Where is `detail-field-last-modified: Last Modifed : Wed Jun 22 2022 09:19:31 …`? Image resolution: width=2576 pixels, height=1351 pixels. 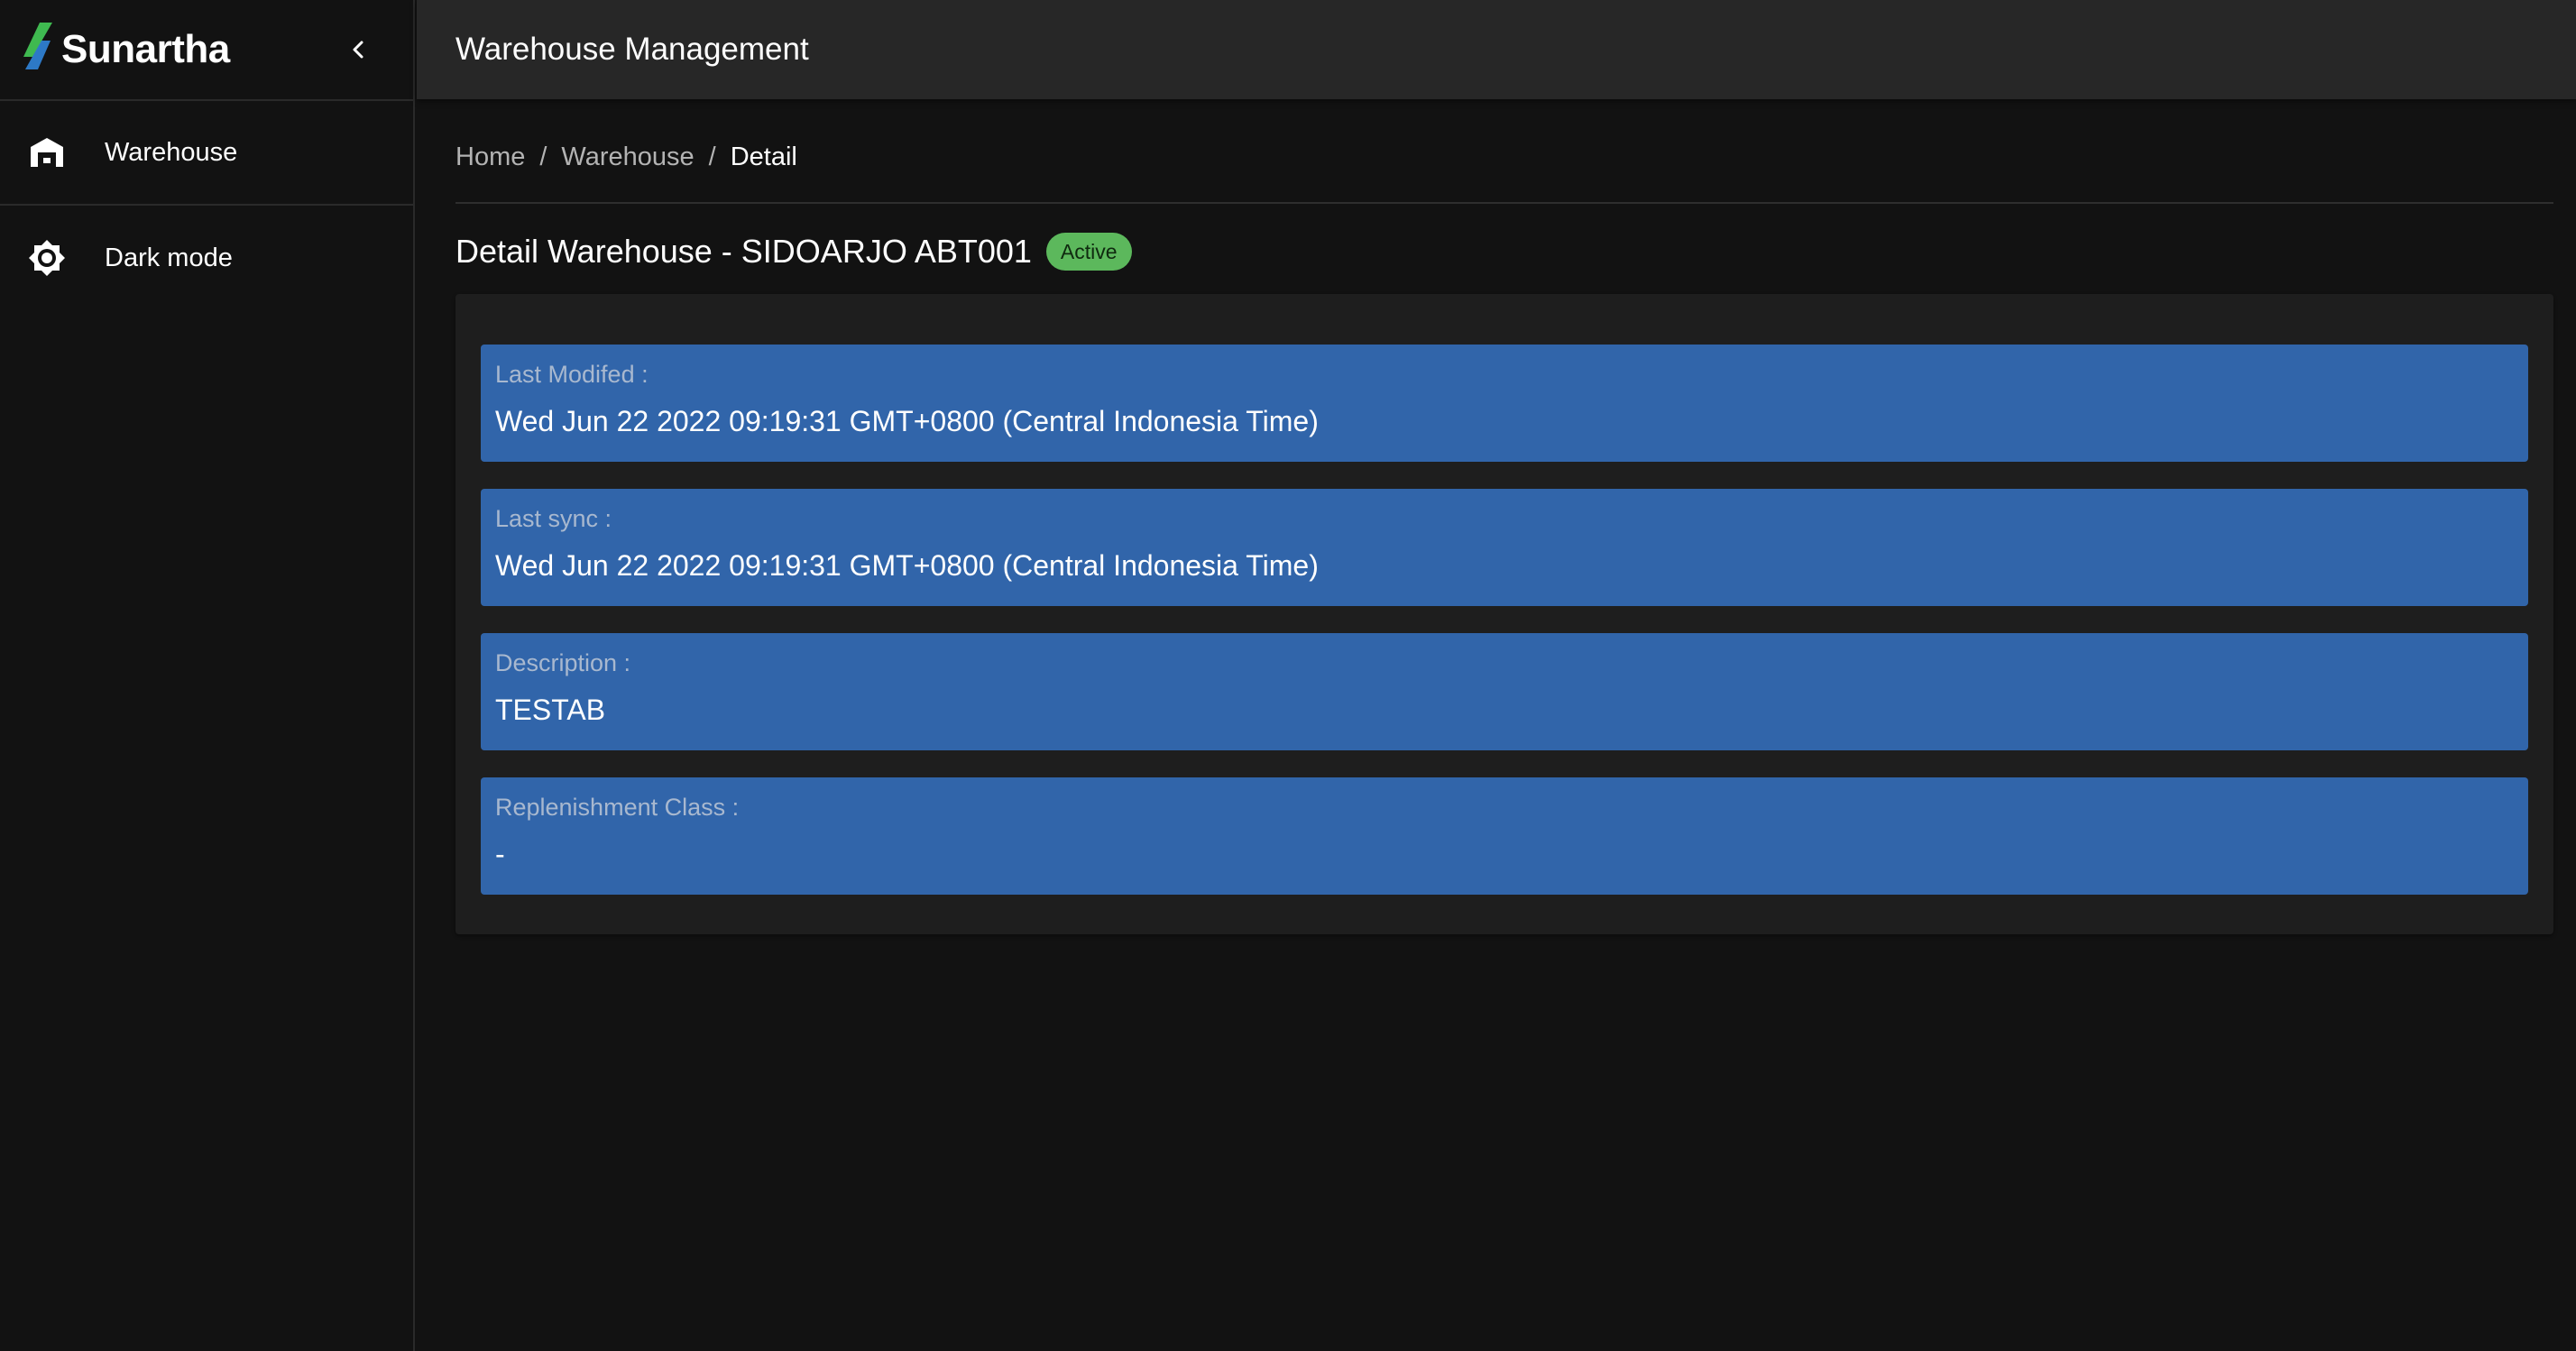 detail-field-last-modified: Last Modifed : Wed Jun 22 2022 09:19:31 … is located at coordinates (1504, 403).